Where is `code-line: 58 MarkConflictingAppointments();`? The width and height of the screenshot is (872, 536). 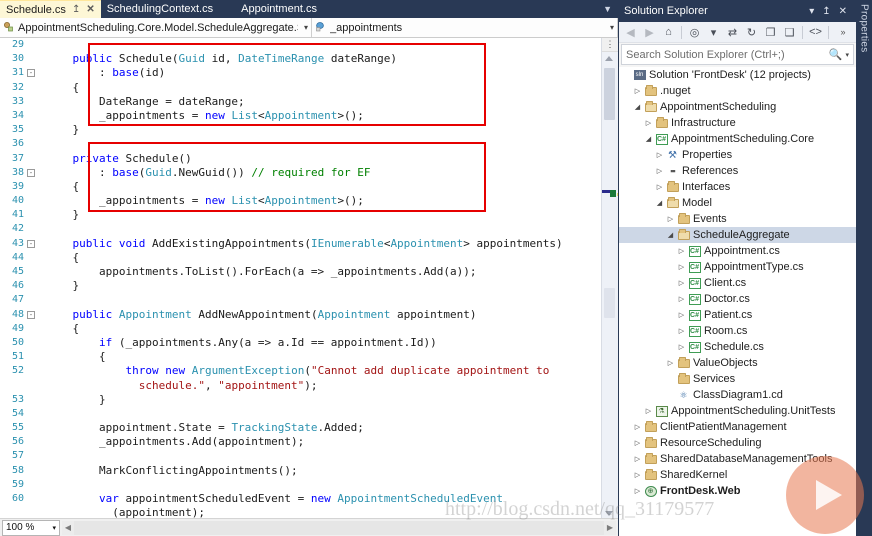
code-line: 58 MarkConflictingAppointments(); is located at coordinates (300, 471).